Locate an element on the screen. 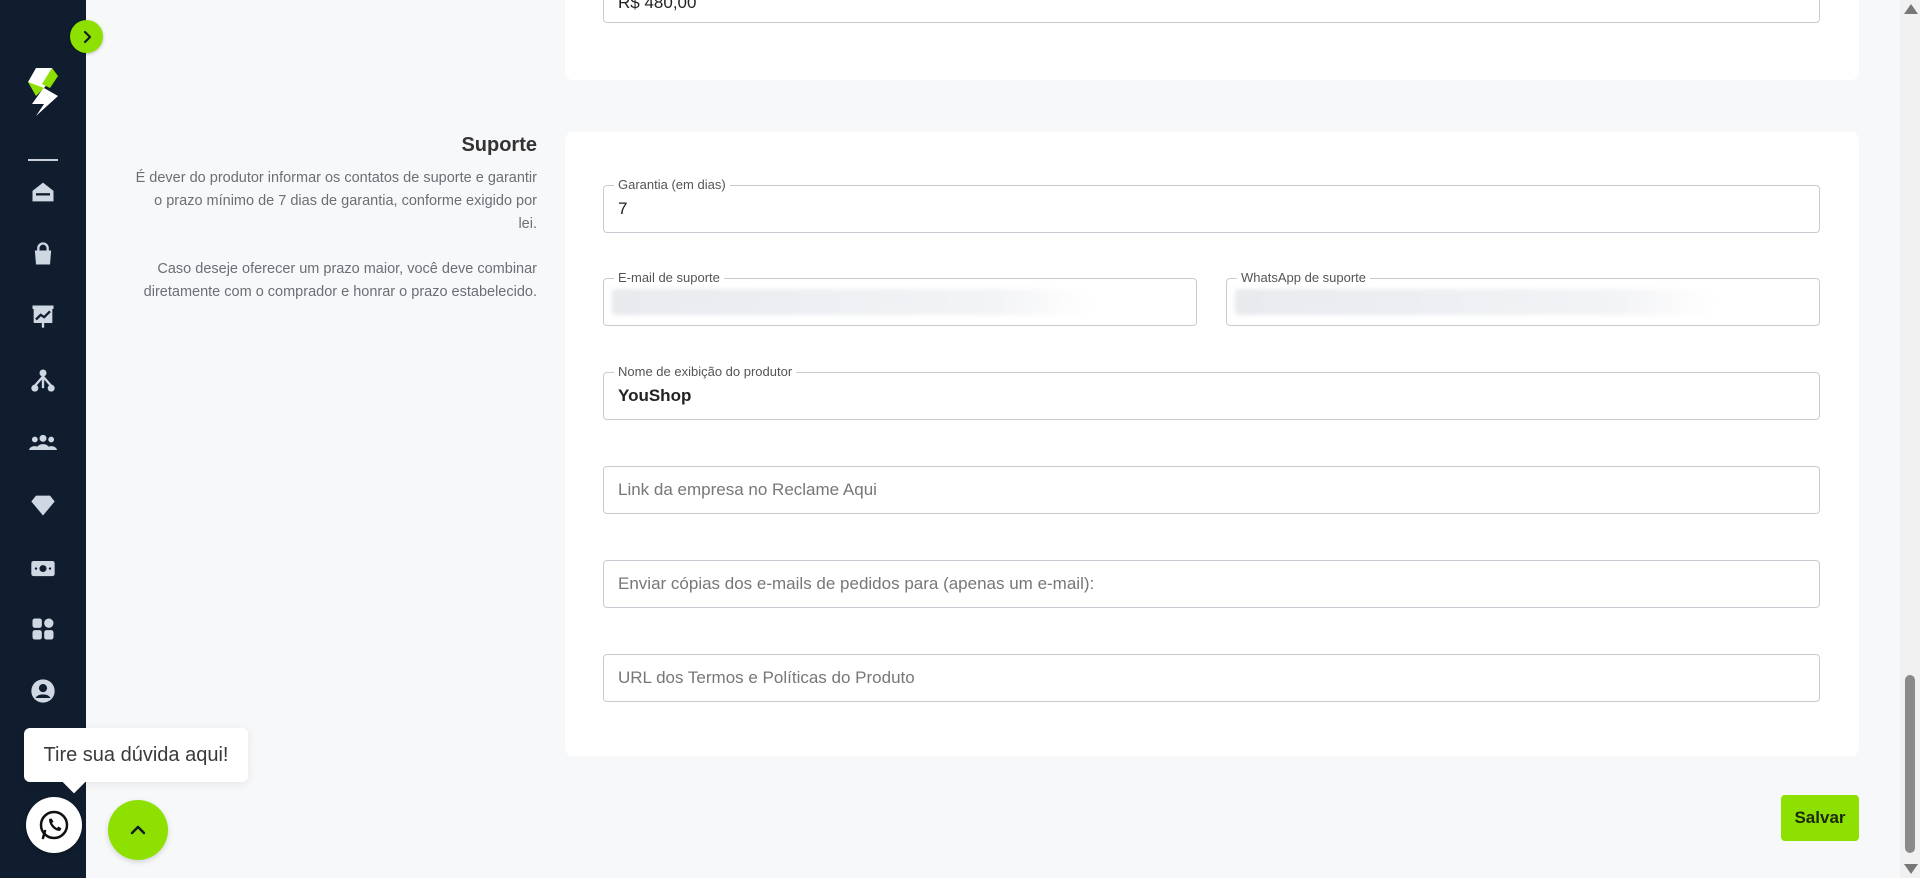  support-email-redacted is located at coordinates (852, 302).